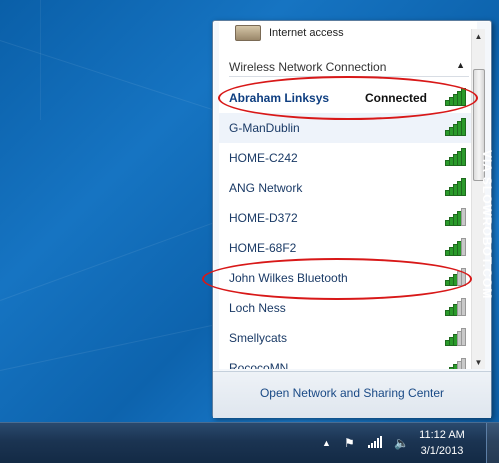 The height and width of the screenshot is (463, 499). Describe the element at coordinates (266, 188) in the screenshot. I see `network-name: ANG Network` at that location.